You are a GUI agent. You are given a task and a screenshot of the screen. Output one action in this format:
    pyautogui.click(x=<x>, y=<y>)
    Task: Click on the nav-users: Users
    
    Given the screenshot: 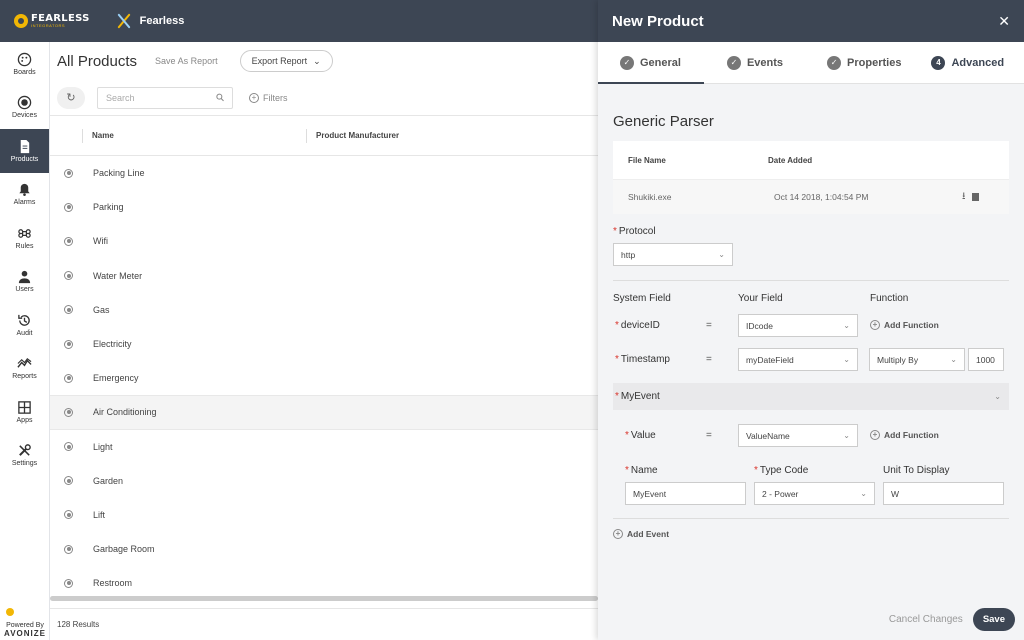 What is the action you would take?
    pyautogui.click(x=24, y=282)
    